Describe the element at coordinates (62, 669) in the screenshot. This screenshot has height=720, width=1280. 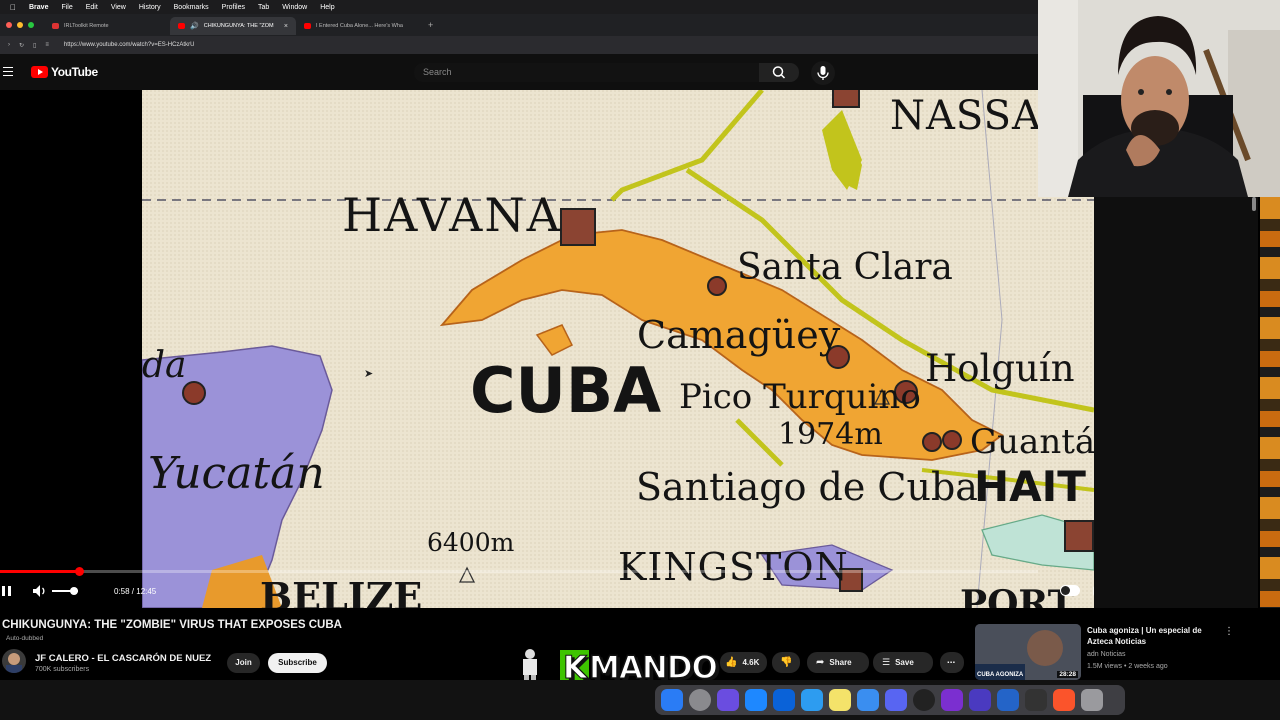
I see `subscriber-count: 700K subscribers` at that location.